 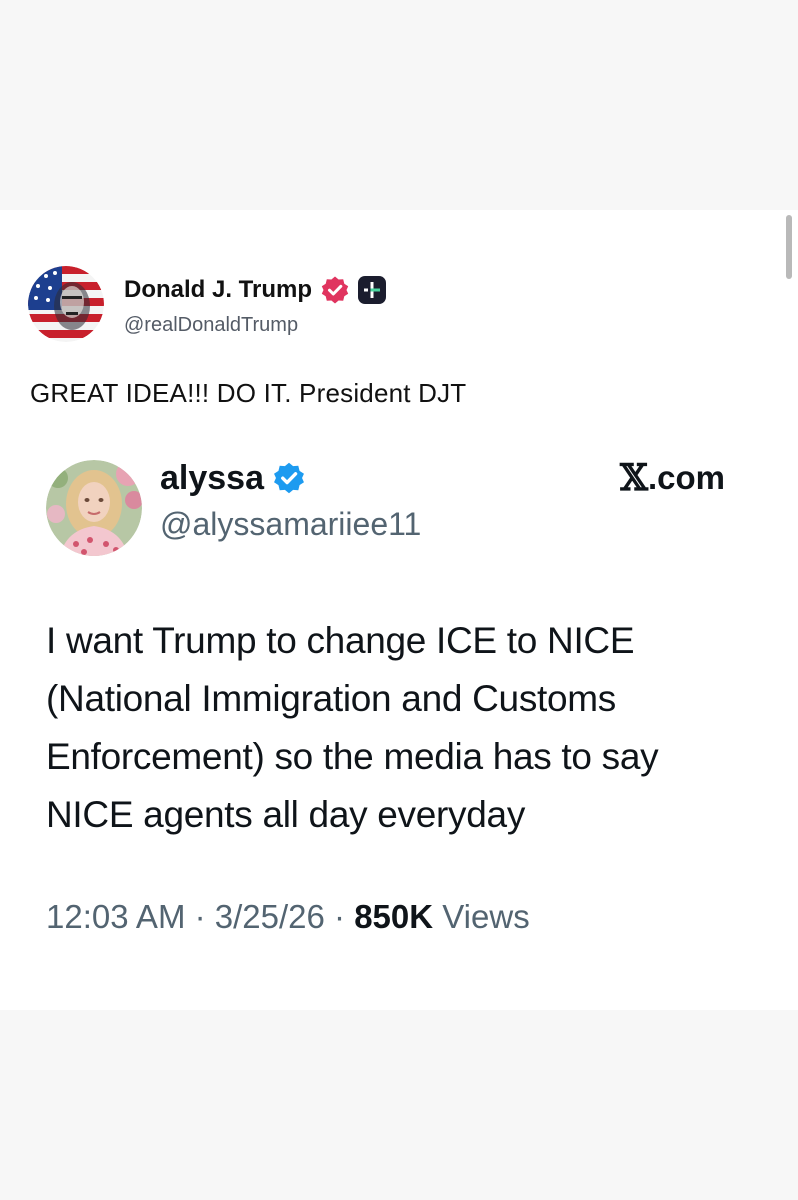 What do you see at coordinates (286, 814) in the screenshot?
I see `embedded-post-line: NICE agents all day everyday` at bounding box center [286, 814].